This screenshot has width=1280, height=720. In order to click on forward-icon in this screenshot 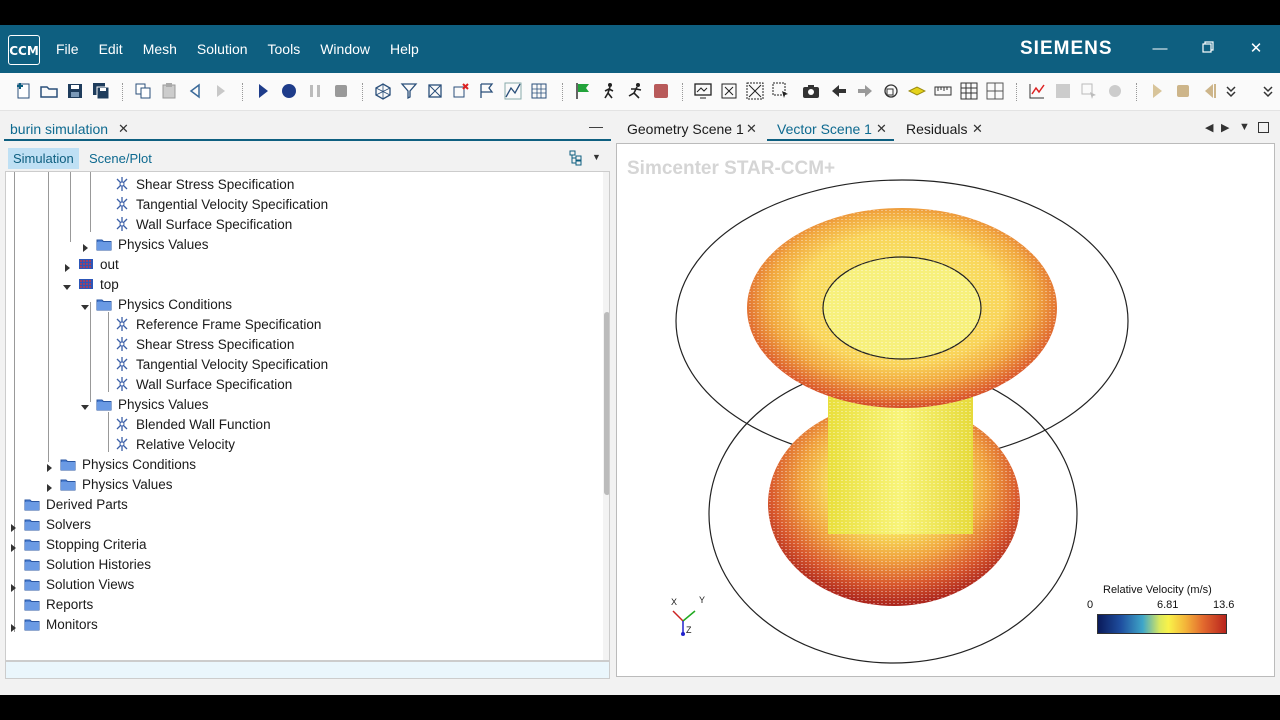, I will do `click(221, 91)`.